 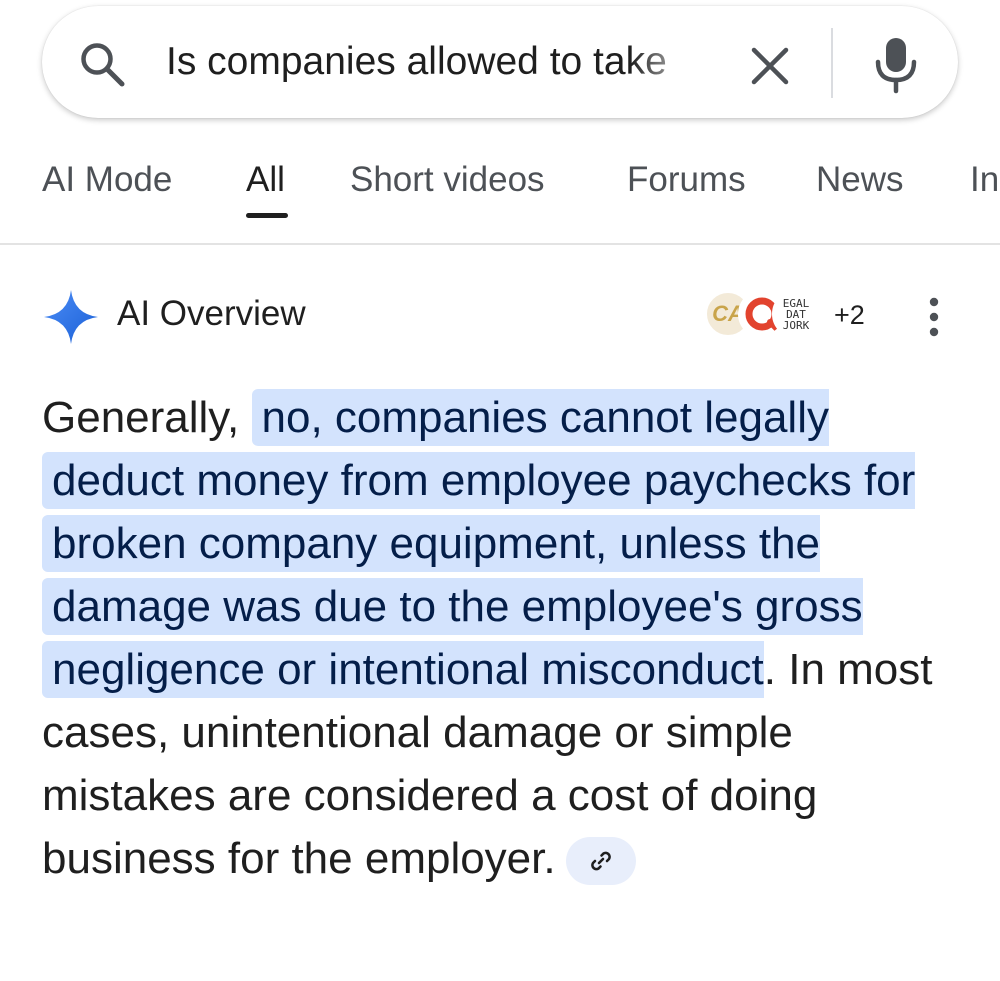 What do you see at coordinates (71, 317) in the screenshot?
I see `gemini-sparkle-icon` at bounding box center [71, 317].